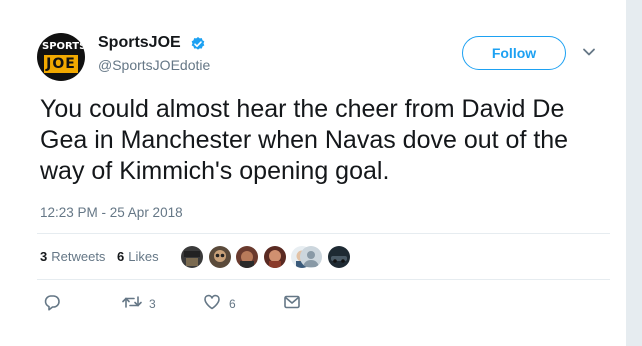 The height and width of the screenshot is (346, 642). Describe the element at coordinates (139, 43) in the screenshot. I see `account-name: SportsJOE` at that location.